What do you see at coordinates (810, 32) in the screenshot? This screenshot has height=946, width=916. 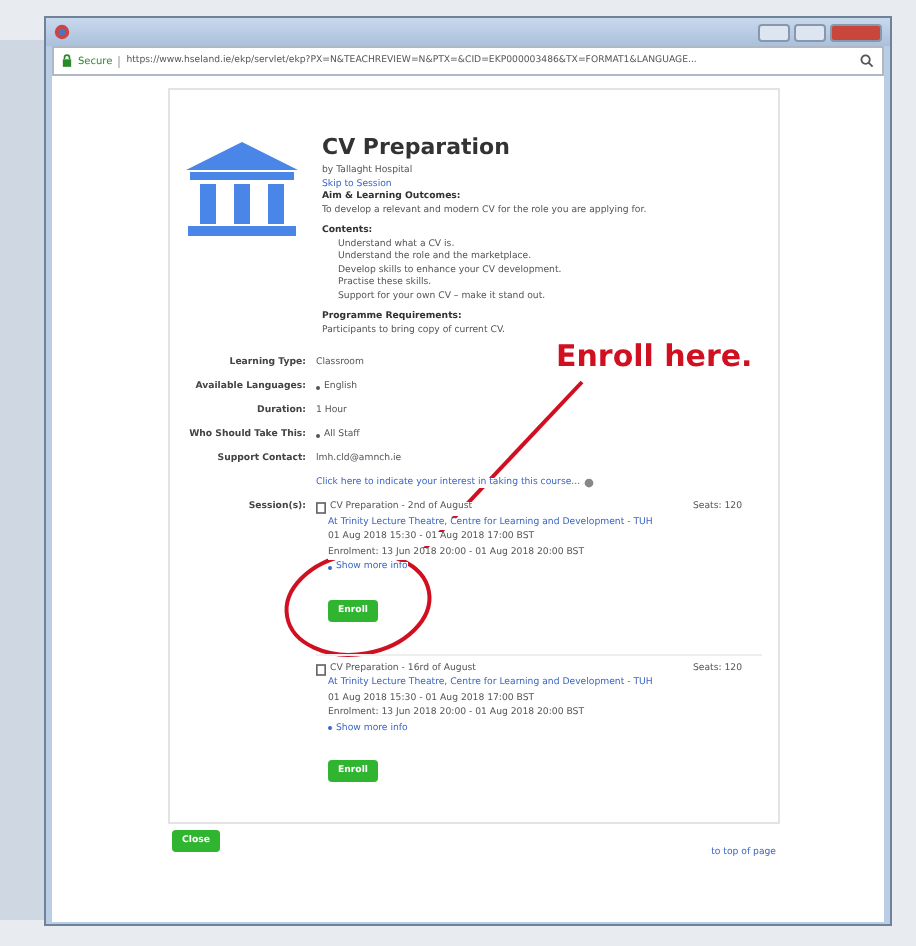 I see `maximize-button` at bounding box center [810, 32].